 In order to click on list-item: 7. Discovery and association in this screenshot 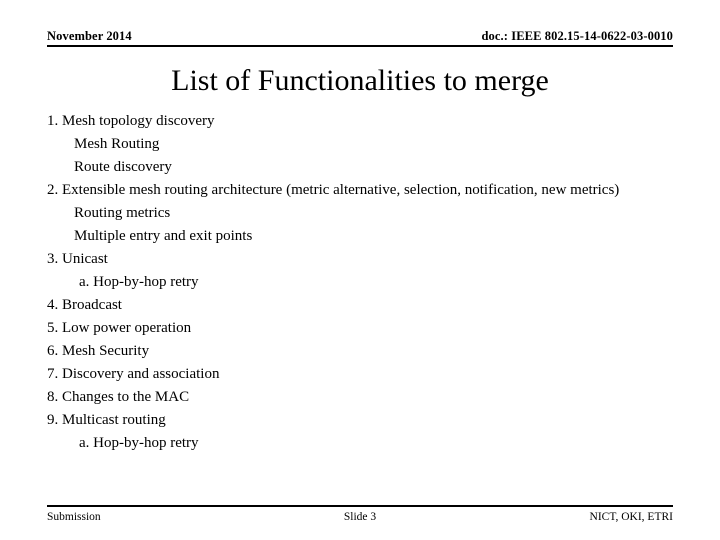, I will do `click(133, 374)`.